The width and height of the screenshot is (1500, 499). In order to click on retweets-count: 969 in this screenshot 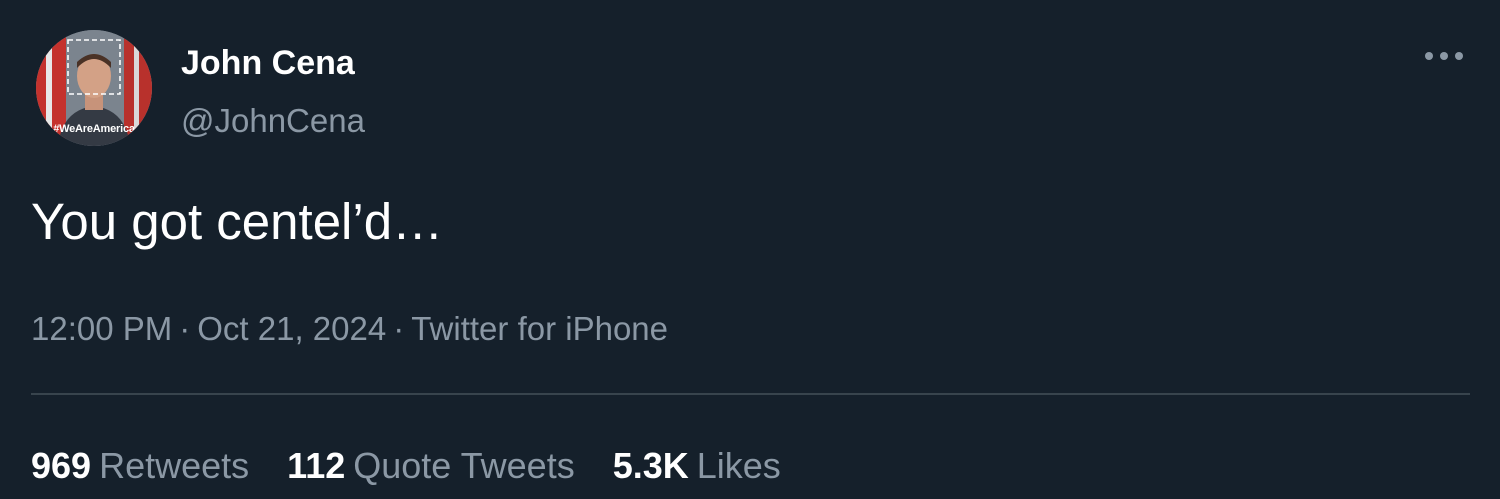, I will do `click(61, 465)`.